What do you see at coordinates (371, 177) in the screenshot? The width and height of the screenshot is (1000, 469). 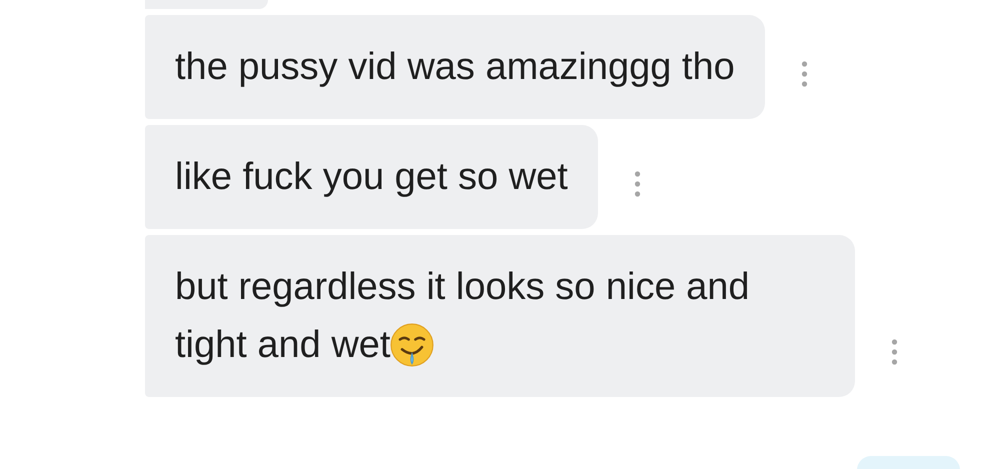 I see `message-text: like fuck you get so wet` at bounding box center [371, 177].